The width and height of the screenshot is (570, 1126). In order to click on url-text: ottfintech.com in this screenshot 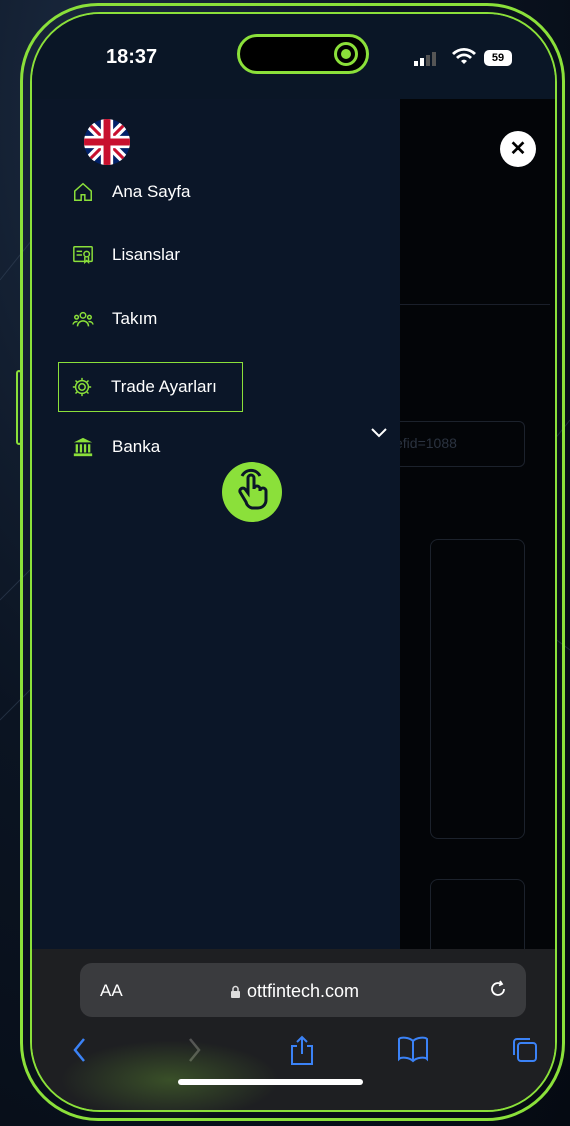, I will do `click(303, 991)`.